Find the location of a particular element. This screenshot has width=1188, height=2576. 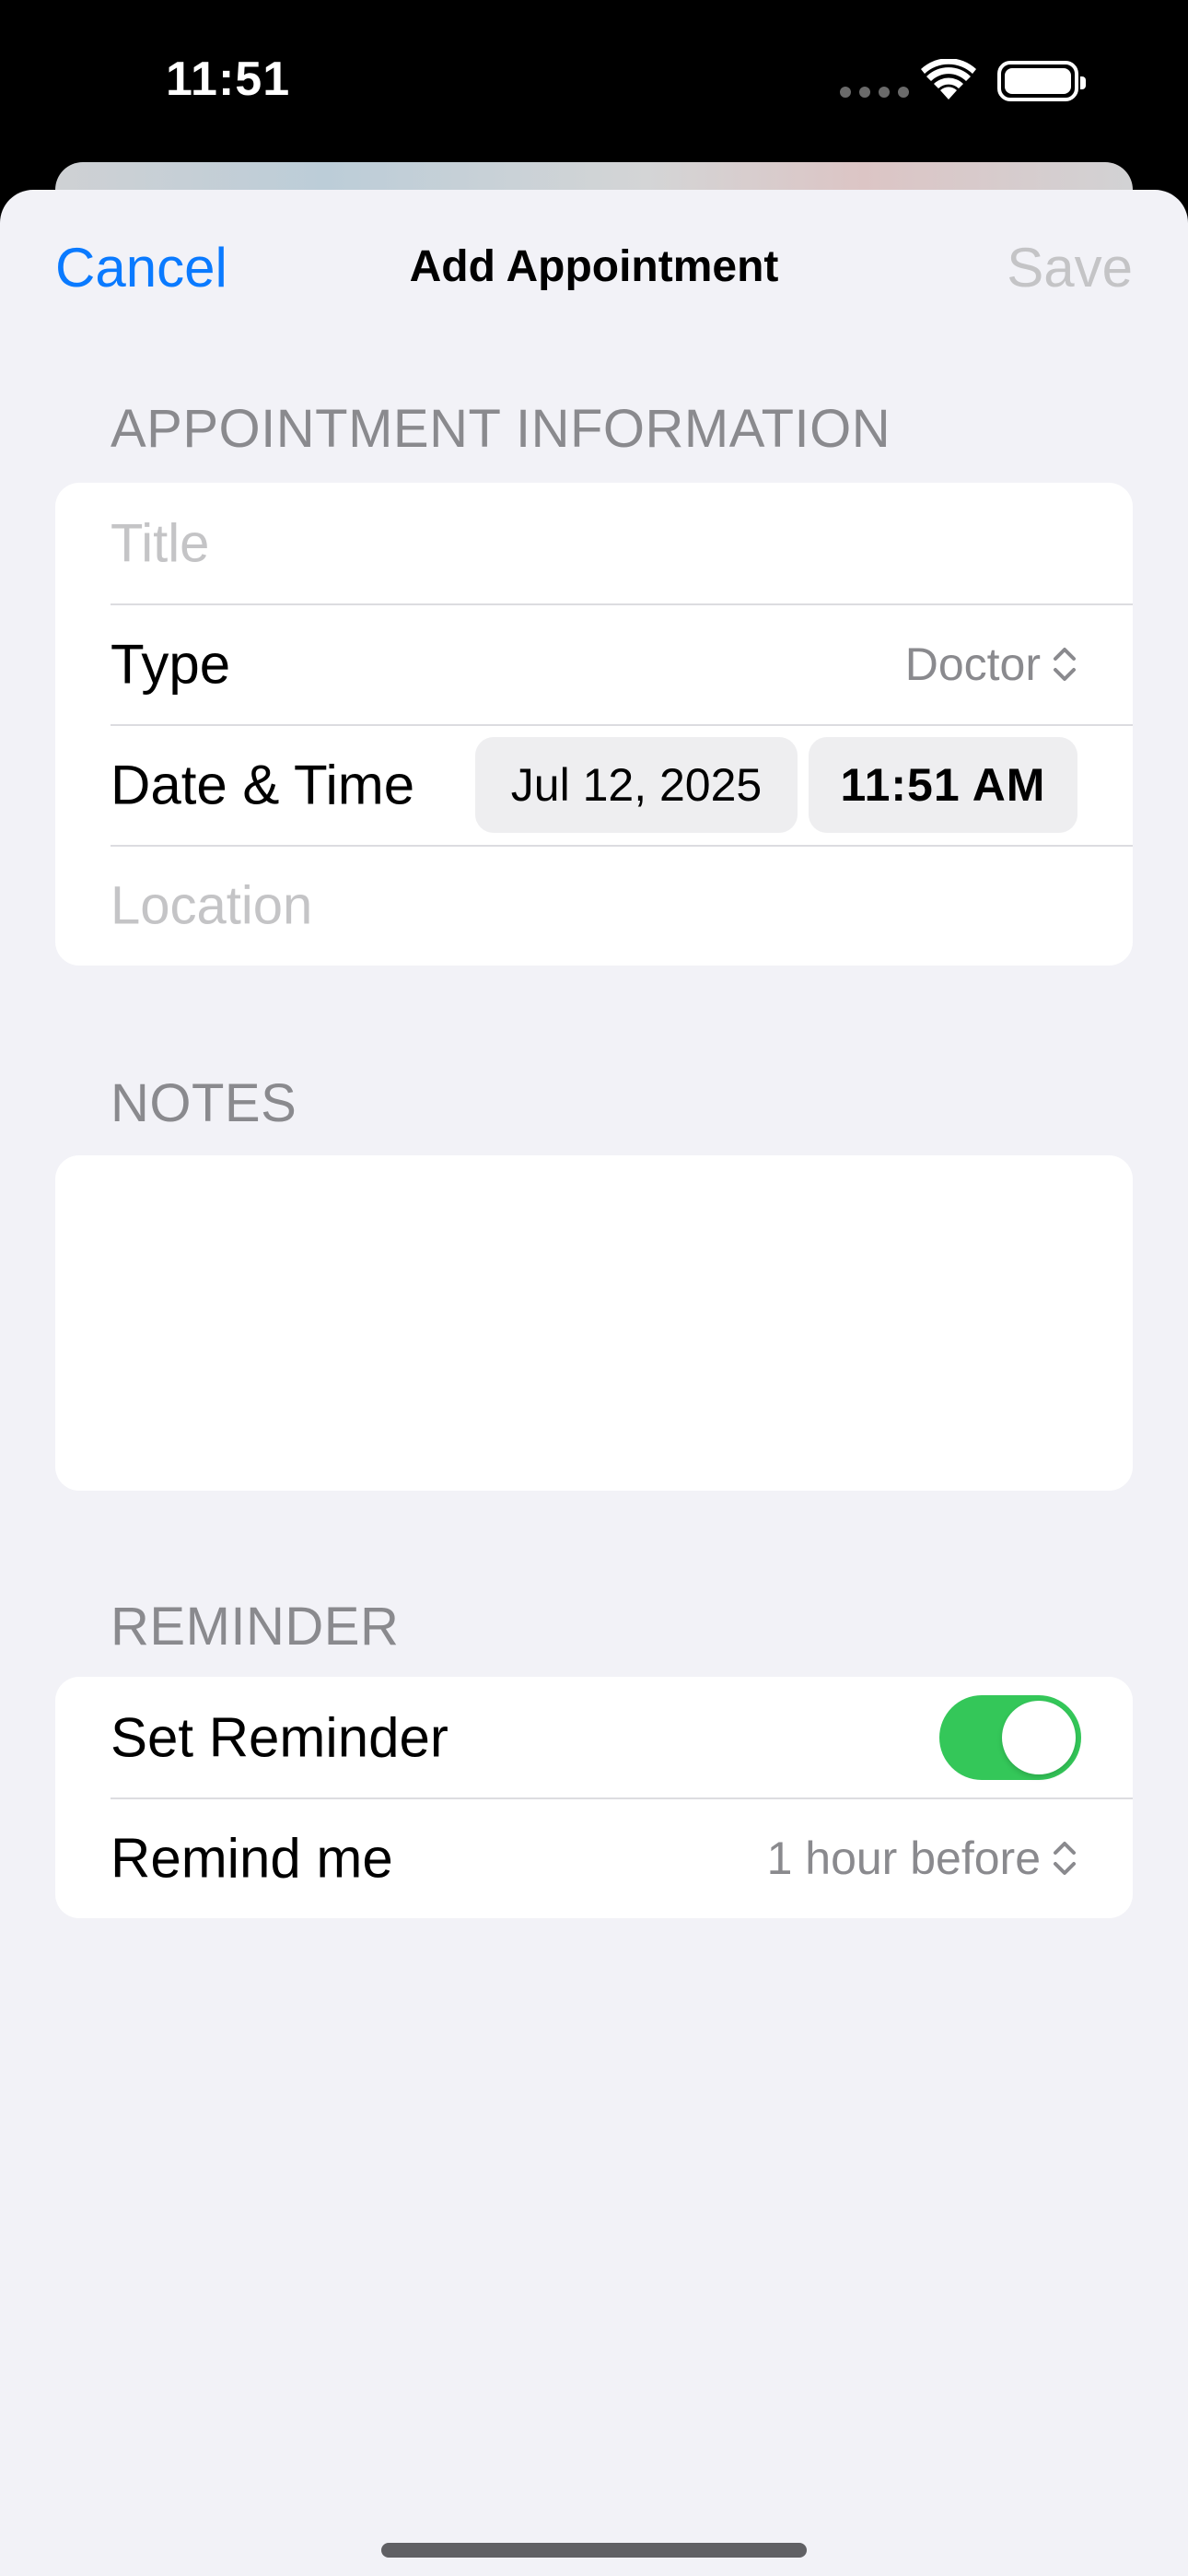

set-reminder-toggle is located at coordinates (1010, 1737).